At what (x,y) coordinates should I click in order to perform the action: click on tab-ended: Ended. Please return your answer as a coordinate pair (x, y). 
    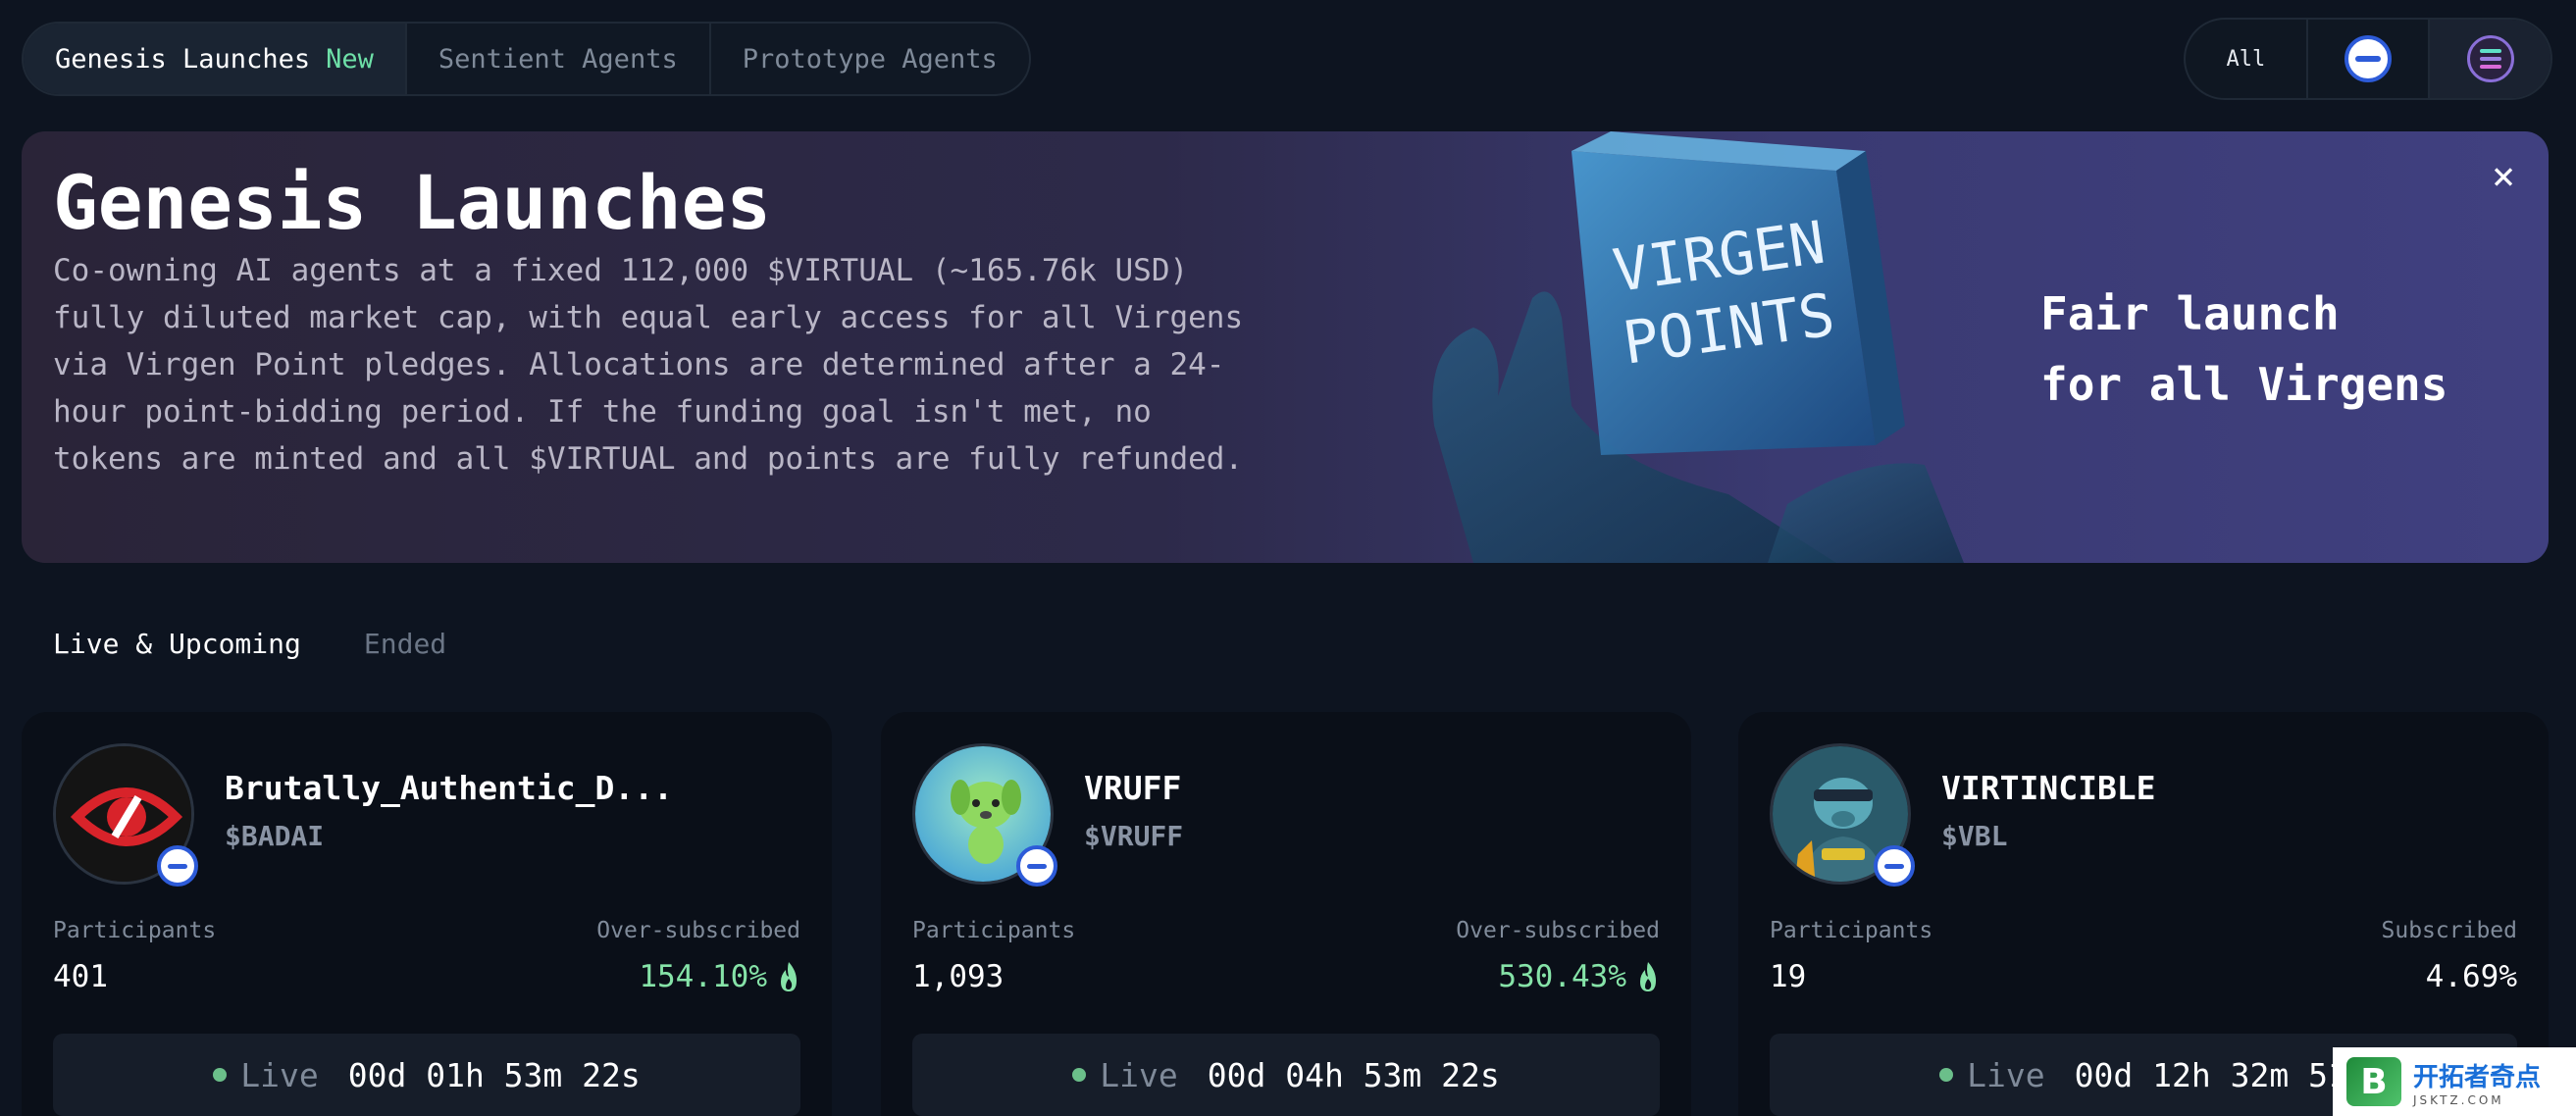
    Looking at the image, I should click on (405, 644).